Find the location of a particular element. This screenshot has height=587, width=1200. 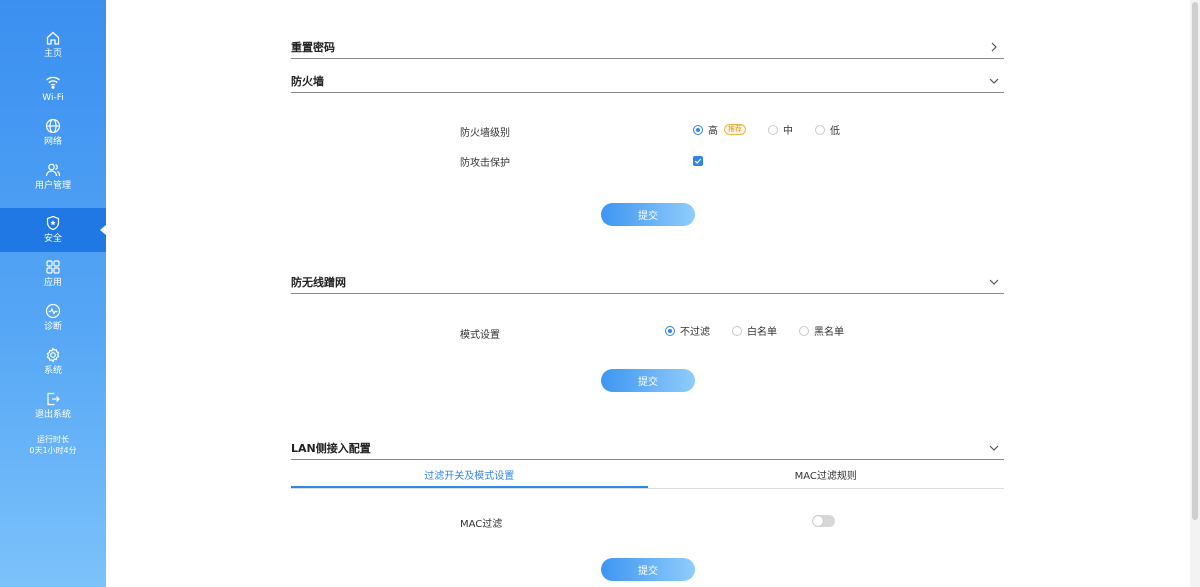

sidebar-item-label: 主页 is located at coordinates (52, 54).